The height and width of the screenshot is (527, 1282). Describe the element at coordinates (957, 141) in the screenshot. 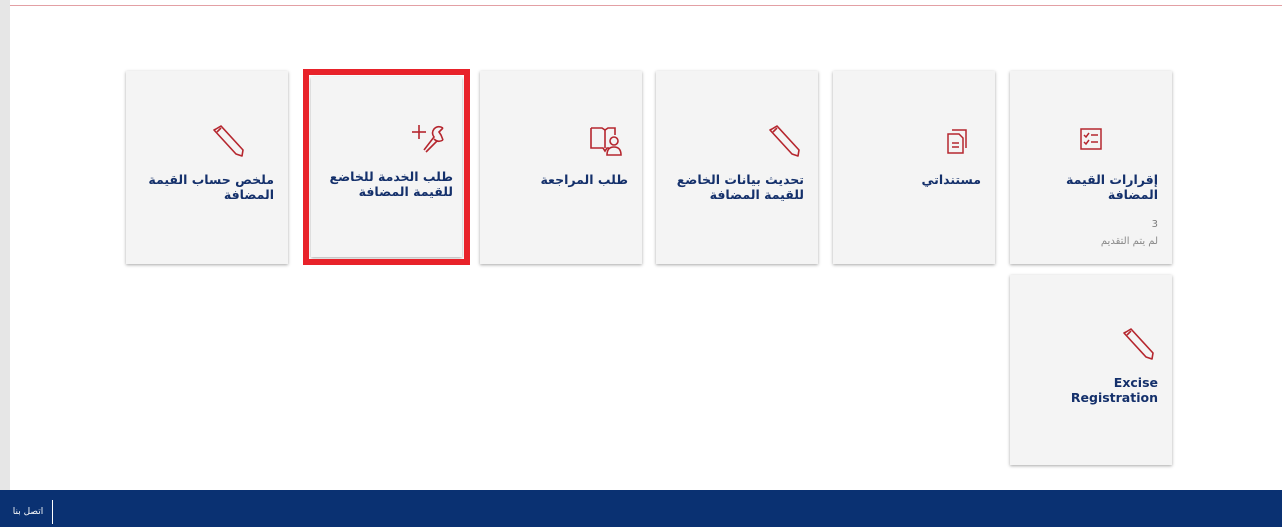

I see `document-icon` at that location.